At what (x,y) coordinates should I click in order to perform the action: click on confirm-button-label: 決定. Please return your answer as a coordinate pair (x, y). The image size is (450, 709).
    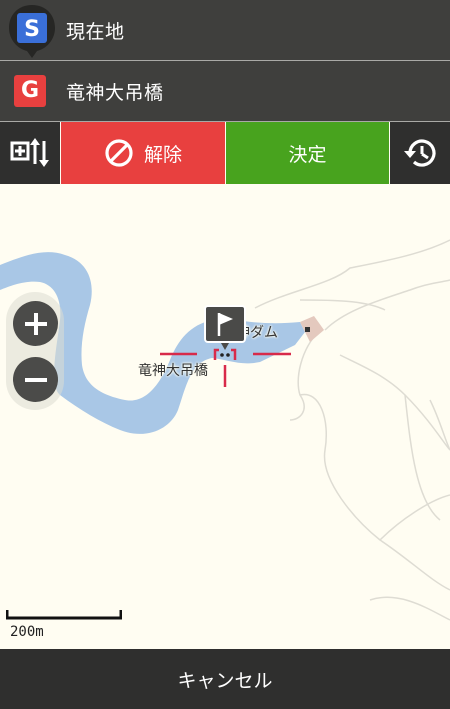
    Looking at the image, I should click on (307, 154).